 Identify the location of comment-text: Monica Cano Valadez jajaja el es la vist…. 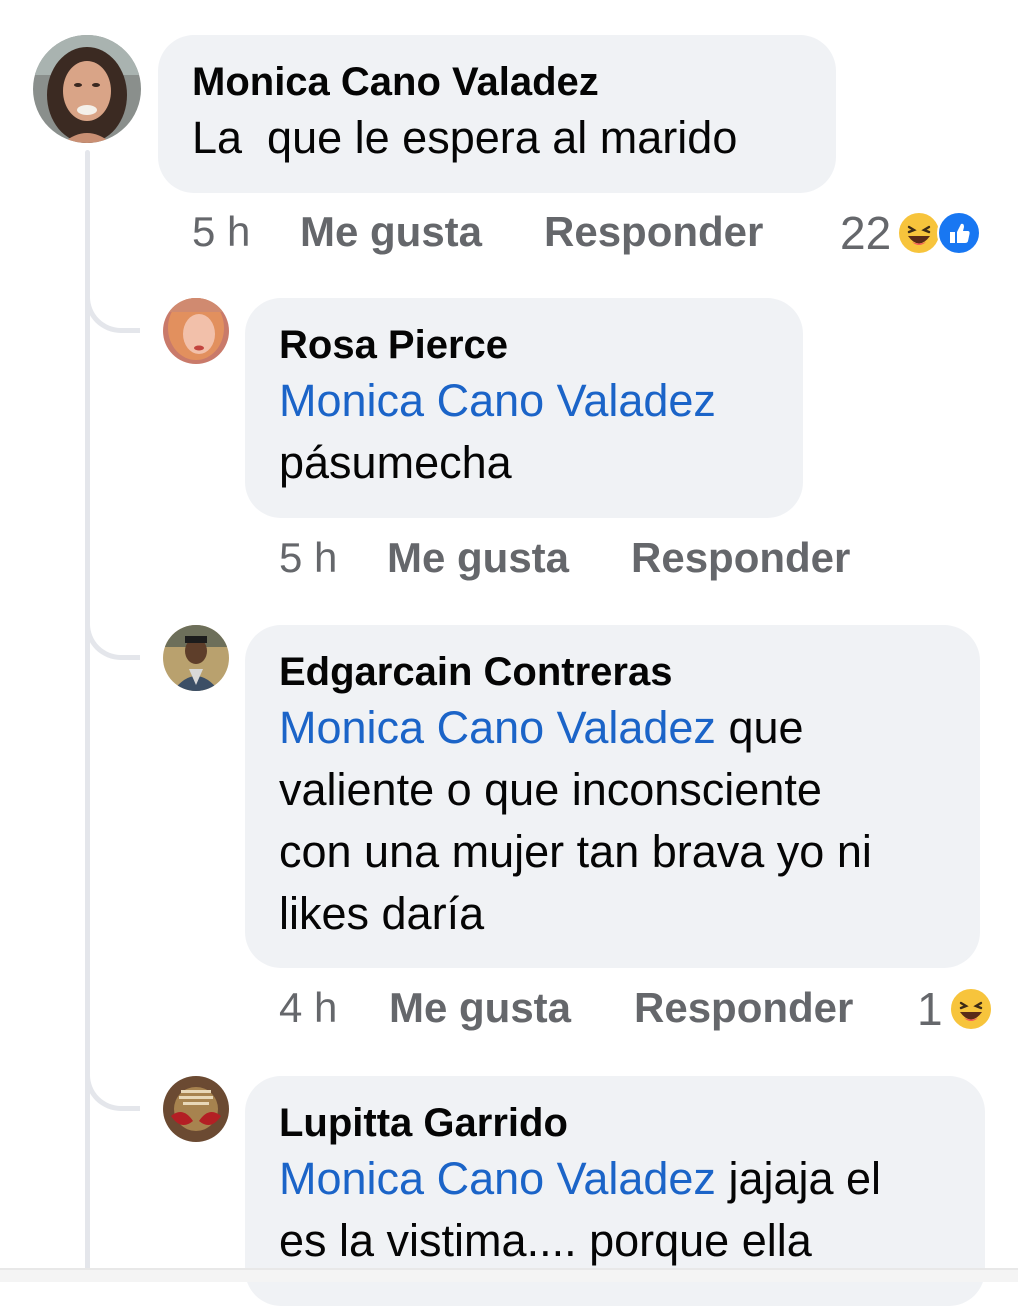
(615, 1210).